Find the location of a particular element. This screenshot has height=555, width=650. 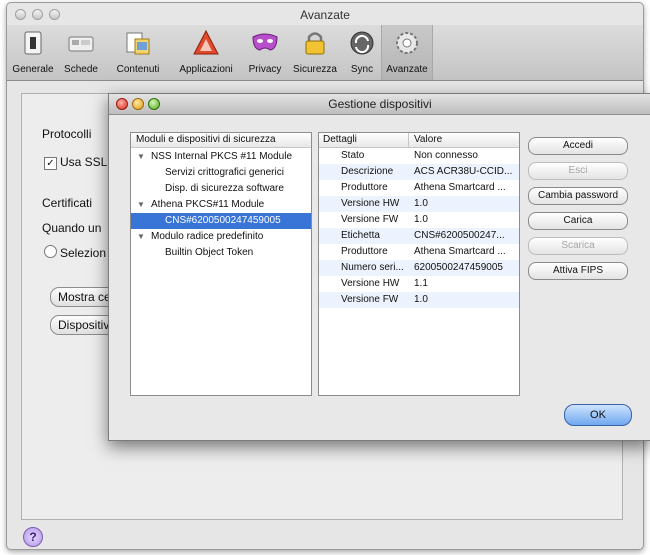

advanced-gear-icon is located at coordinates (407, 43).